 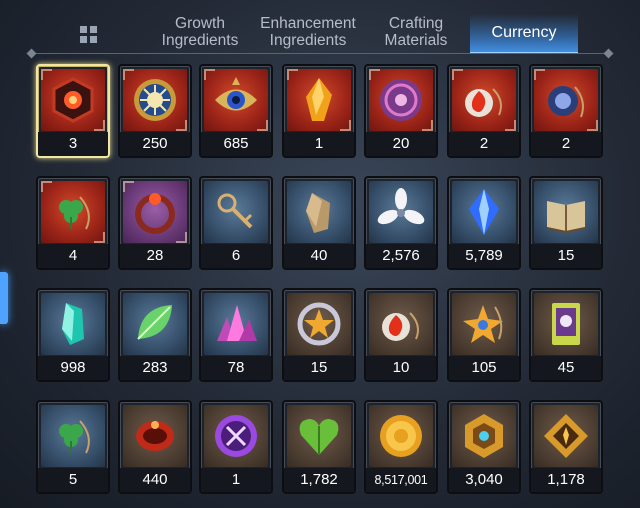 I want to click on currency-item-slot: 998, so click(x=73, y=335).